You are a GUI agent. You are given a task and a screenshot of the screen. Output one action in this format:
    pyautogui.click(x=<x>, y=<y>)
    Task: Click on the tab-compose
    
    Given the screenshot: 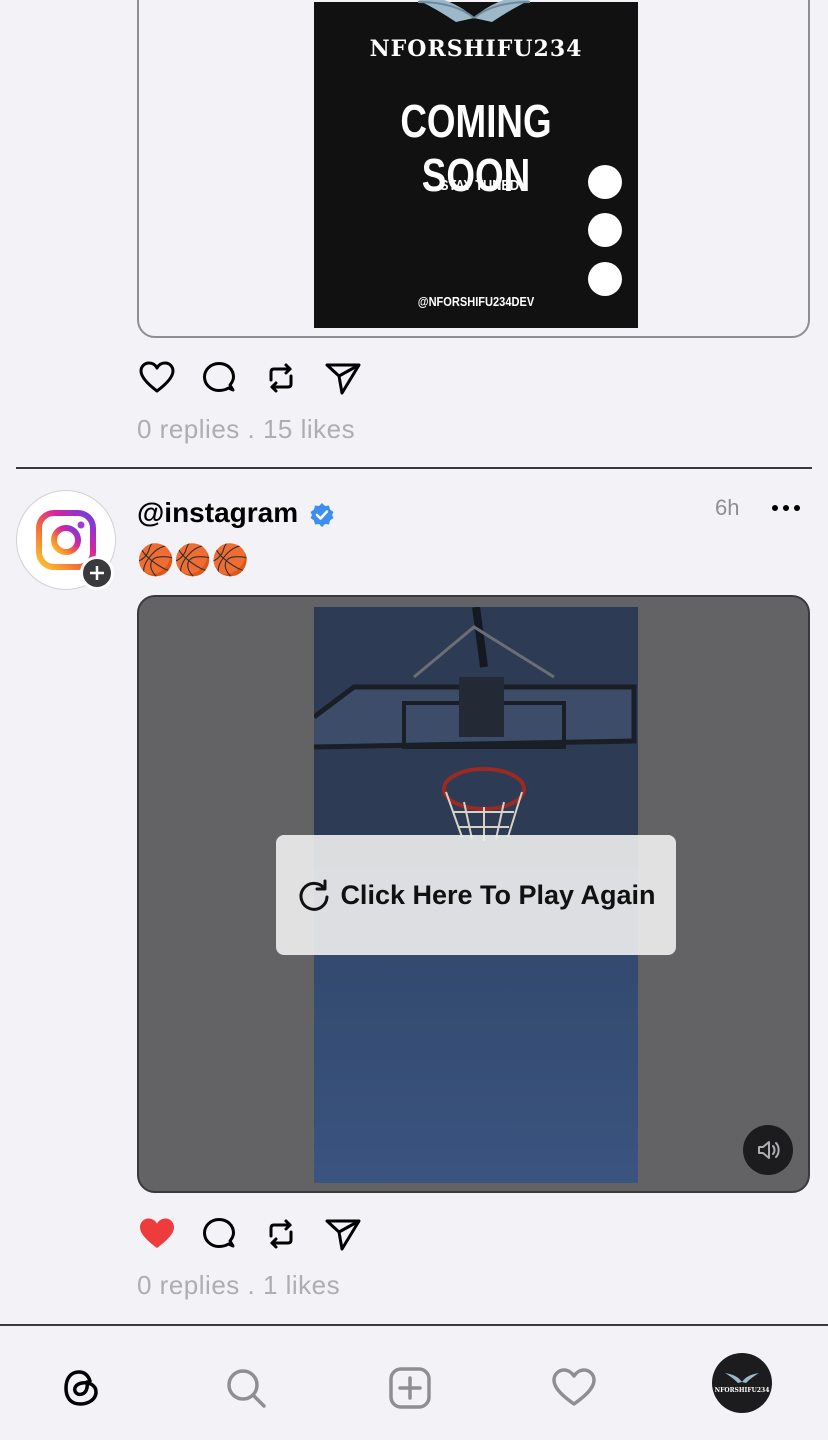 What is the action you would take?
    pyautogui.click(x=410, y=1388)
    